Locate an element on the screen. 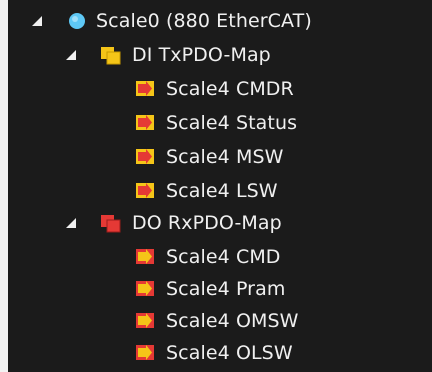 The height and width of the screenshot is (372, 432). tree-node-do-rxpdo-map: DO RxPDO-Map is located at coordinates (220, 223).